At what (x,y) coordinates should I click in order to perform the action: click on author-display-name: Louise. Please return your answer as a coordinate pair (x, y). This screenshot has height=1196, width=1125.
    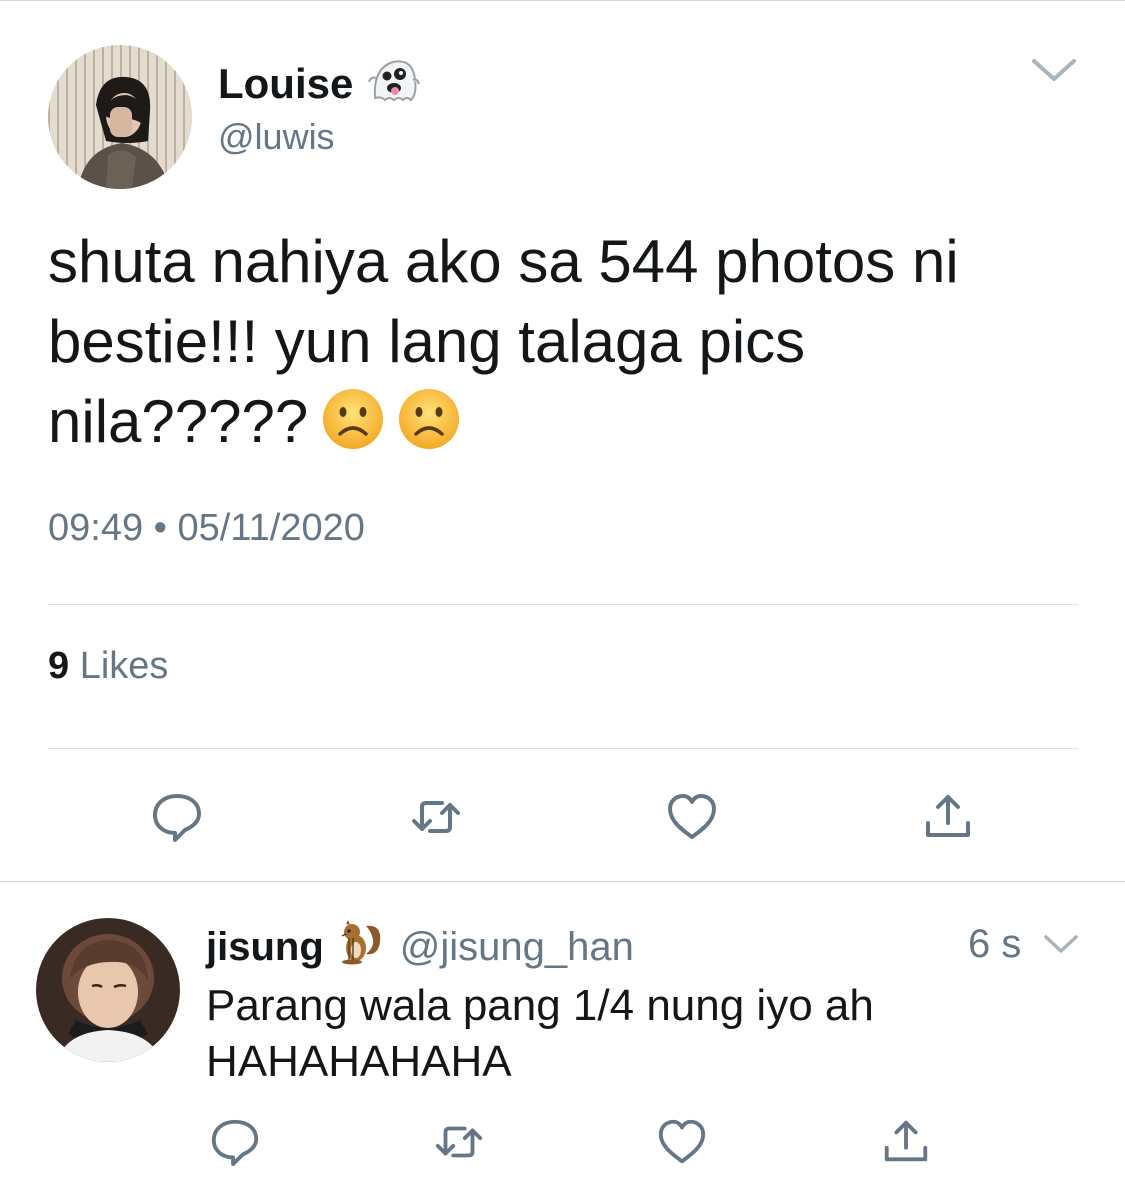
    Looking at the image, I should click on (319, 84).